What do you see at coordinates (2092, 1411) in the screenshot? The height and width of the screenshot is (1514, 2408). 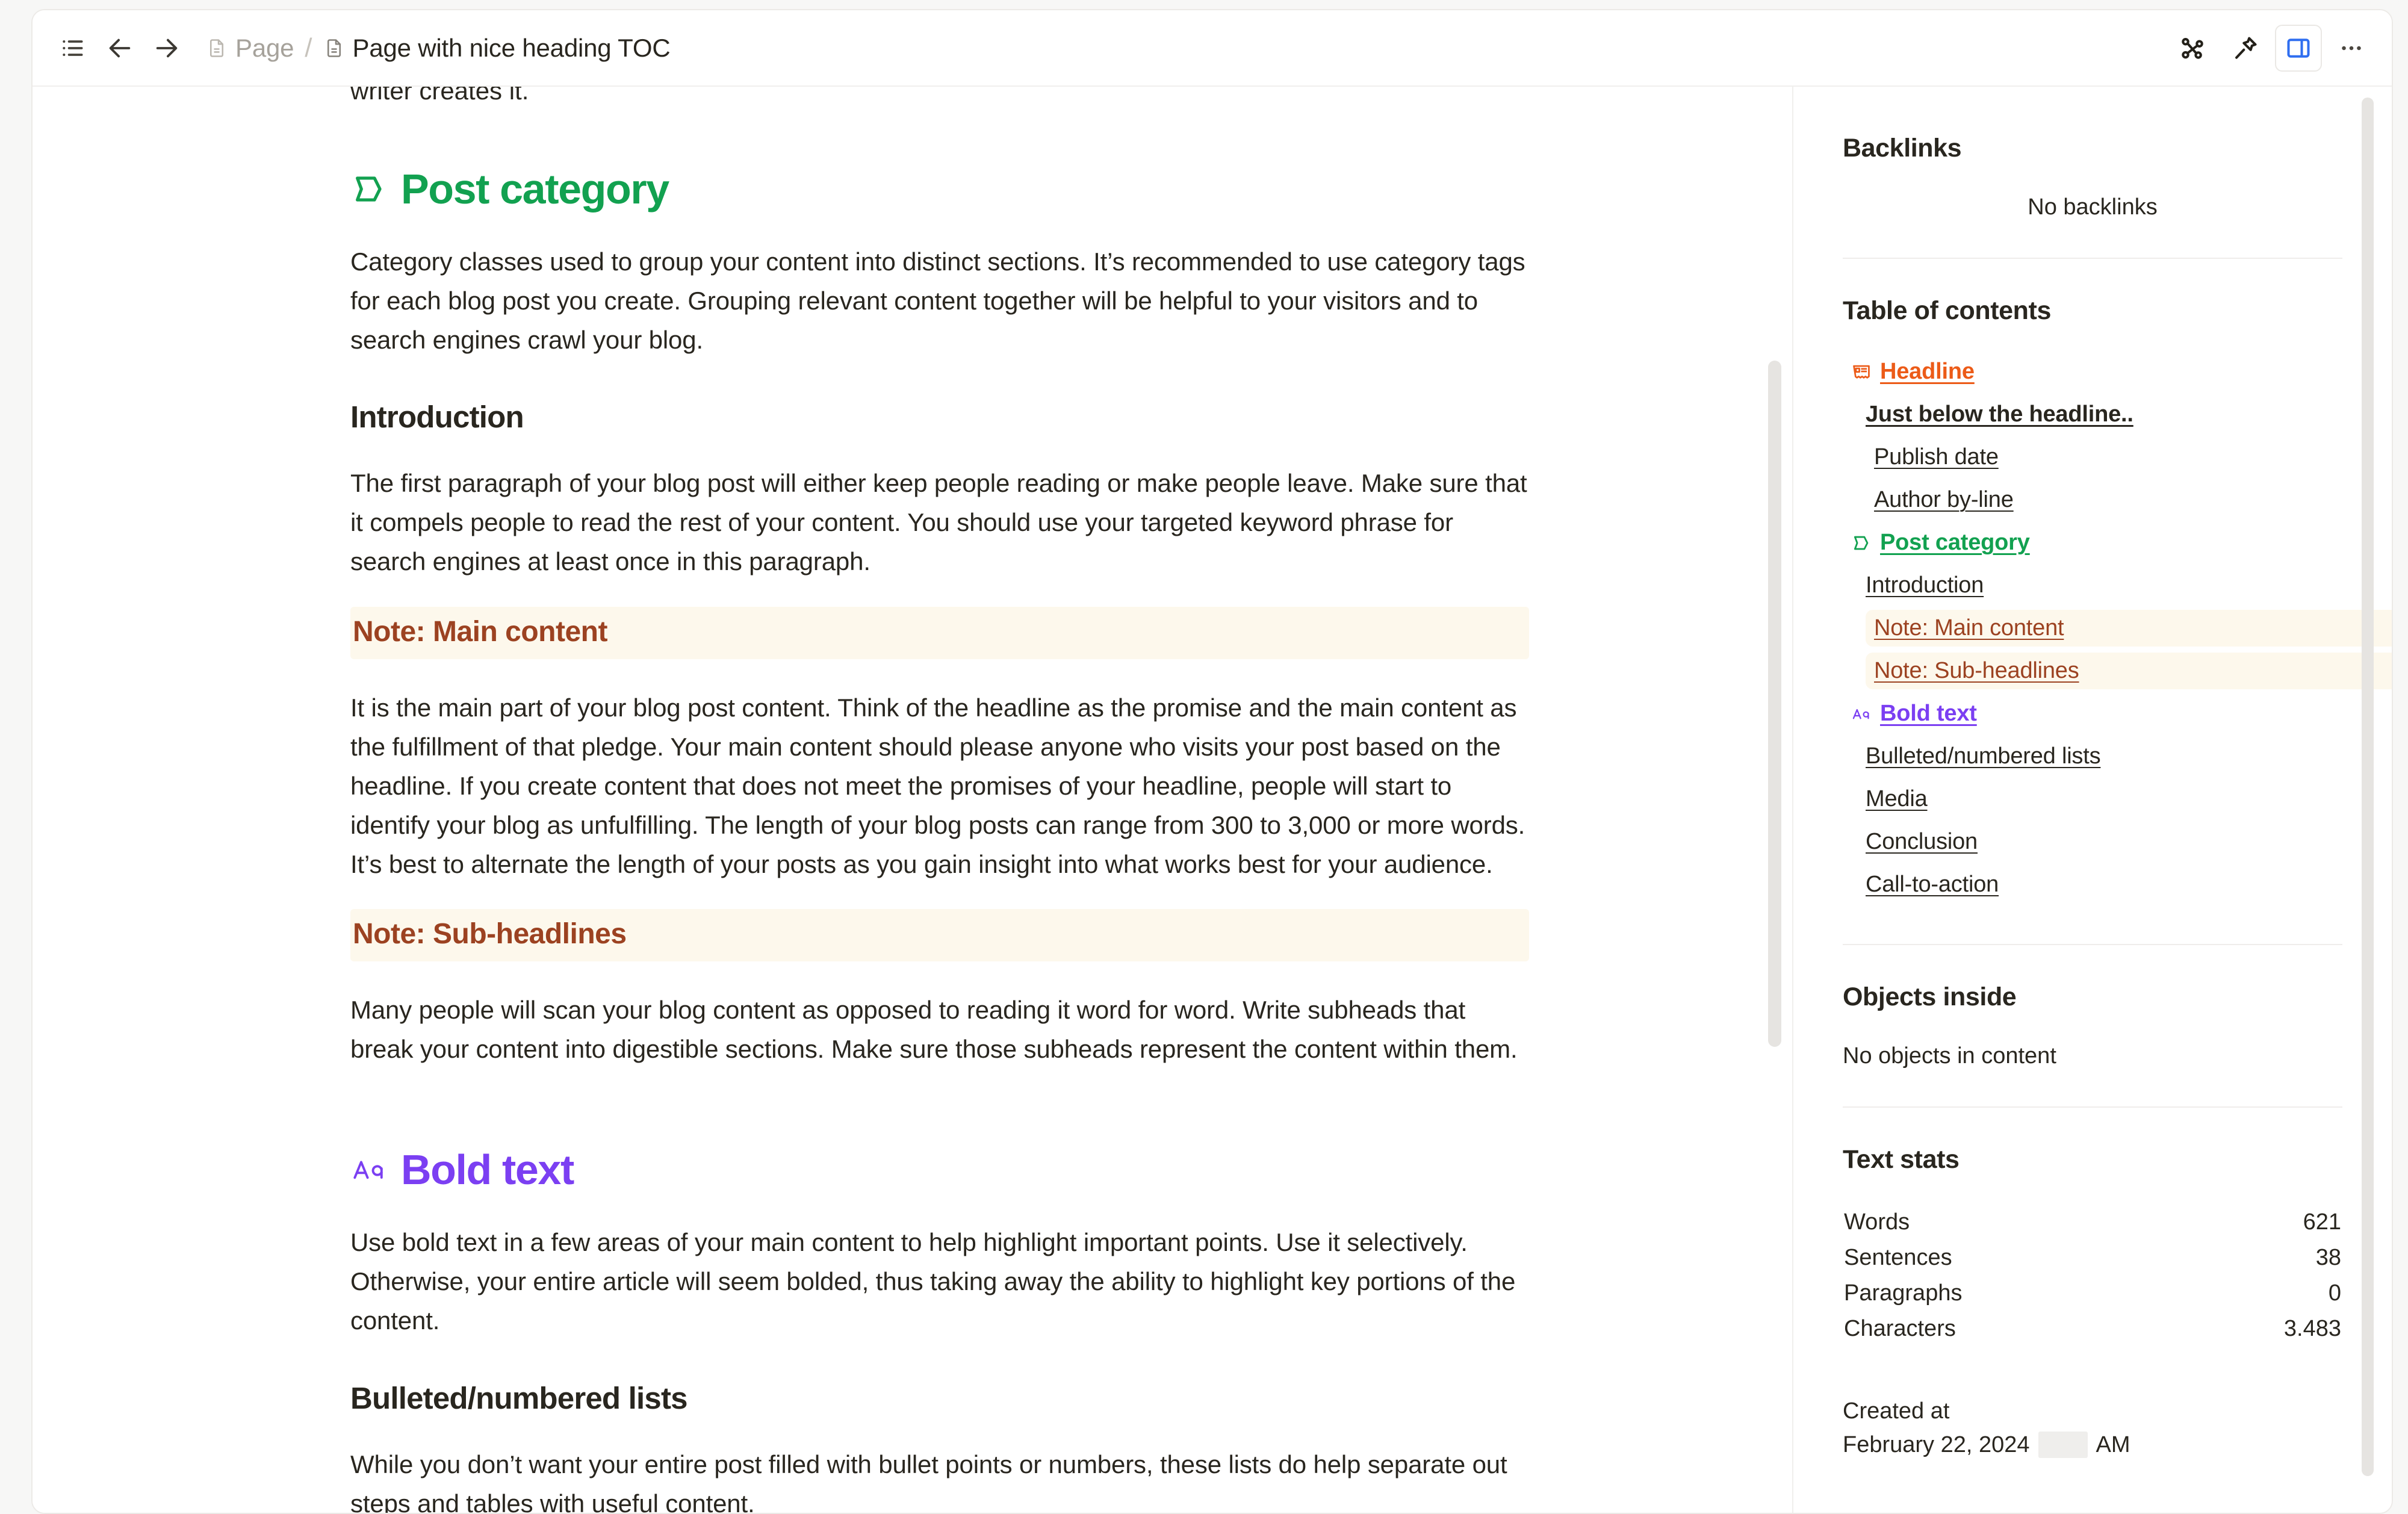 I see `created-at-label: Created at` at bounding box center [2092, 1411].